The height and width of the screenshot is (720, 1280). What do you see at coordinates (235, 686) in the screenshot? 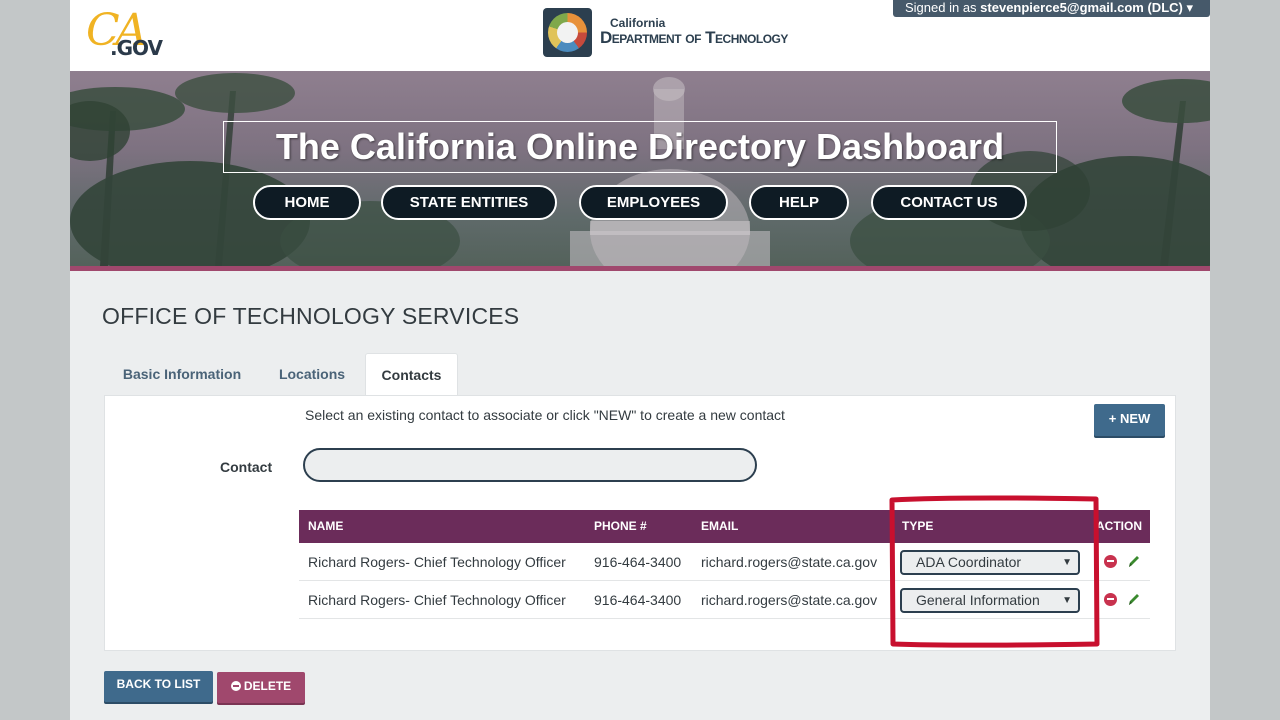
I see `minus-circle-icon` at bounding box center [235, 686].